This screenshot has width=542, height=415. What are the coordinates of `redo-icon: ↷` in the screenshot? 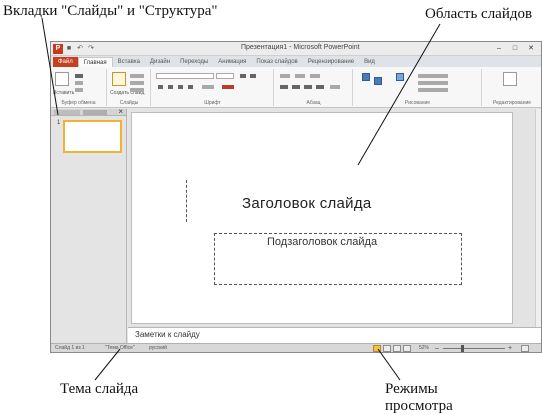 It's located at (91, 49).